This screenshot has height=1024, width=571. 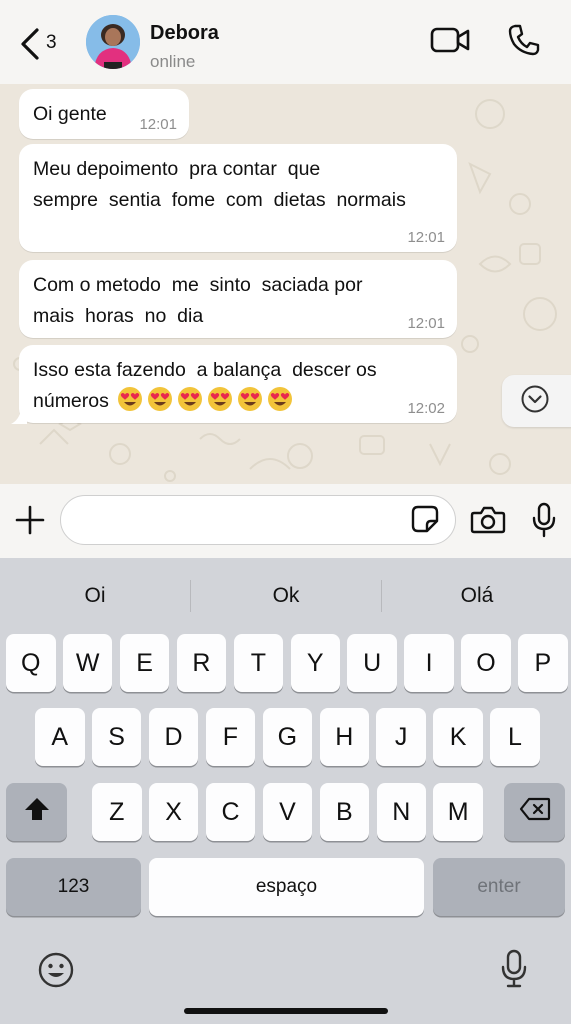 I want to click on backspace-icon, so click(x=535, y=812).